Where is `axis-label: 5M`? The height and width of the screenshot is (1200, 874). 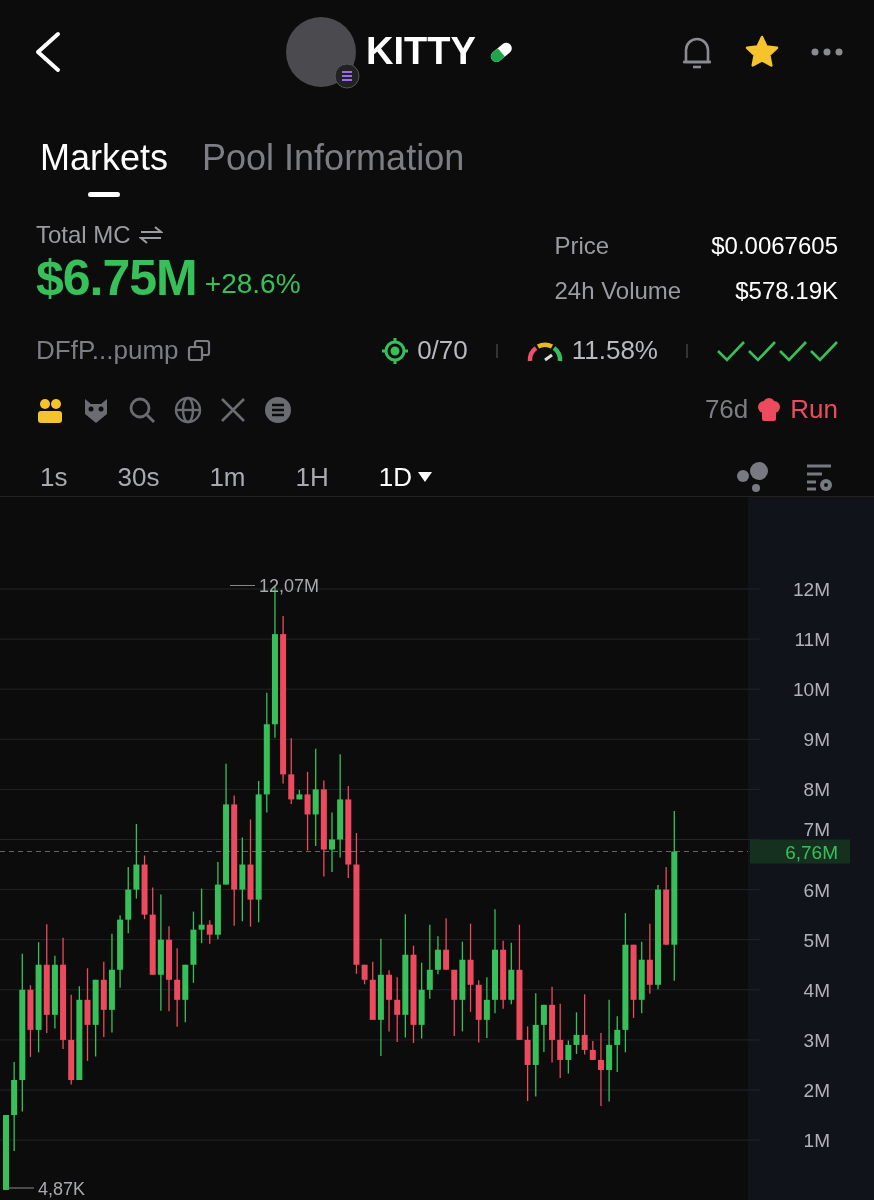
axis-label: 5M is located at coordinates (816, 940).